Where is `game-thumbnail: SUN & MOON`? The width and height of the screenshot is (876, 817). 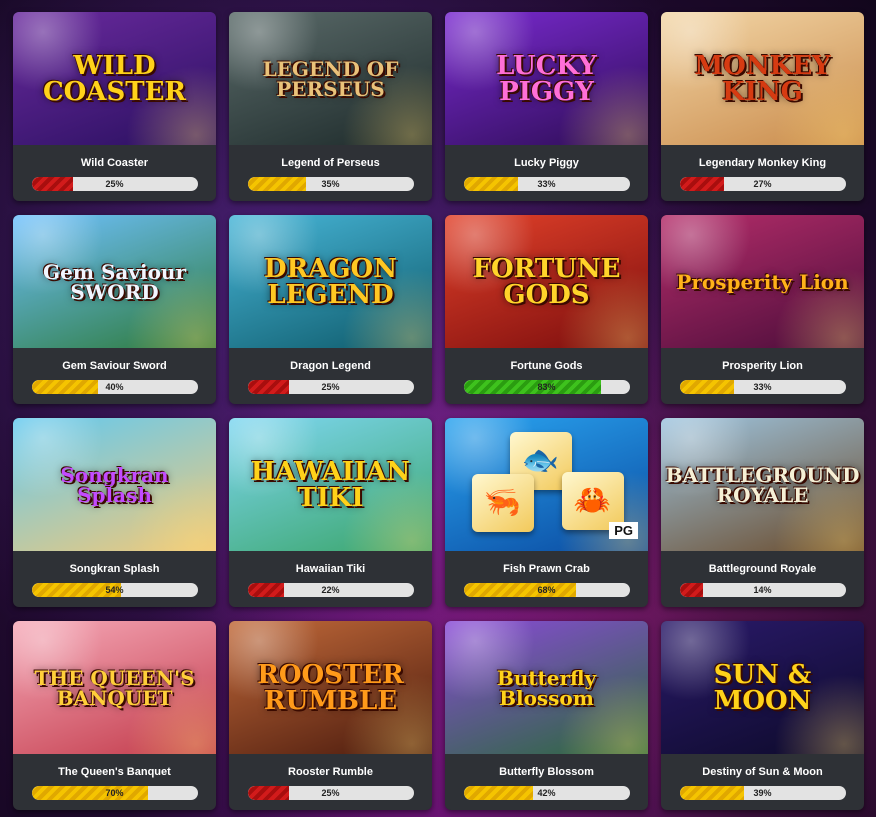
game-thumbnail: SUN & MOON is located at coordinates (762, 687).